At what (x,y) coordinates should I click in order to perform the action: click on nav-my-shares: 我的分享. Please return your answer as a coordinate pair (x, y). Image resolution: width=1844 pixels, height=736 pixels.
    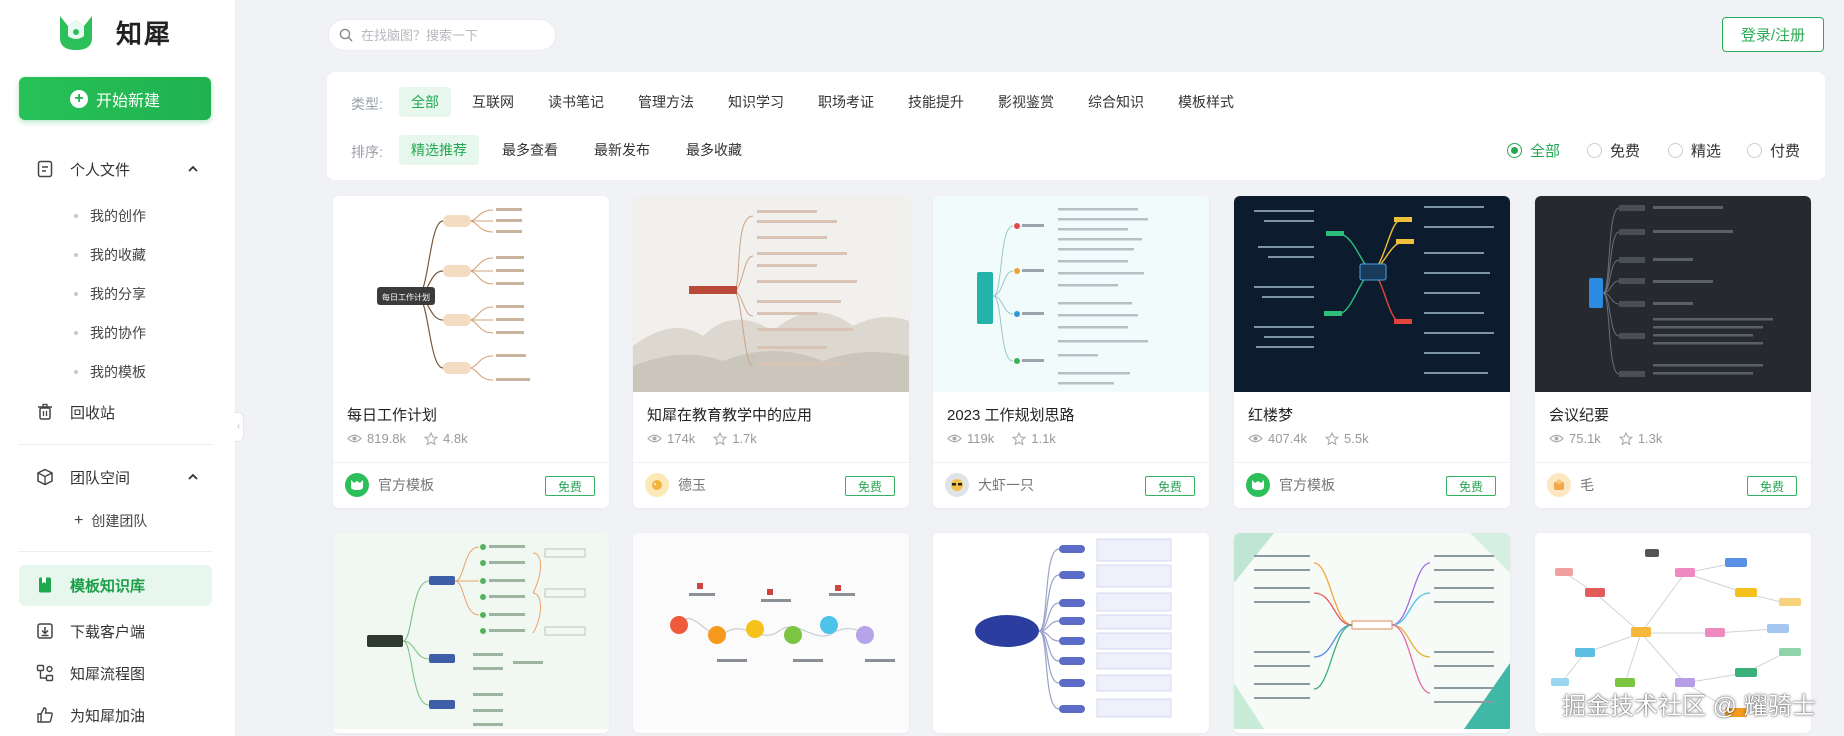
    Looking at the image, I should click on (110, 294).